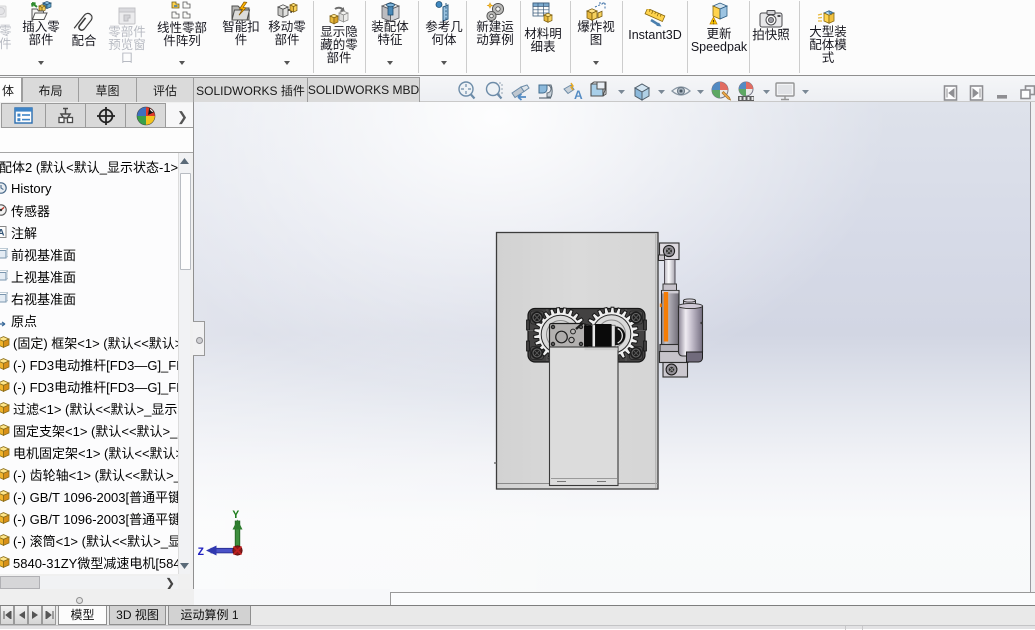 The width and height of the screenshot is (1035, 630). What do you see at coordinates (236, 516) in the screenshot?
I see `svg-text: Y` at bounding box center [236, 516].